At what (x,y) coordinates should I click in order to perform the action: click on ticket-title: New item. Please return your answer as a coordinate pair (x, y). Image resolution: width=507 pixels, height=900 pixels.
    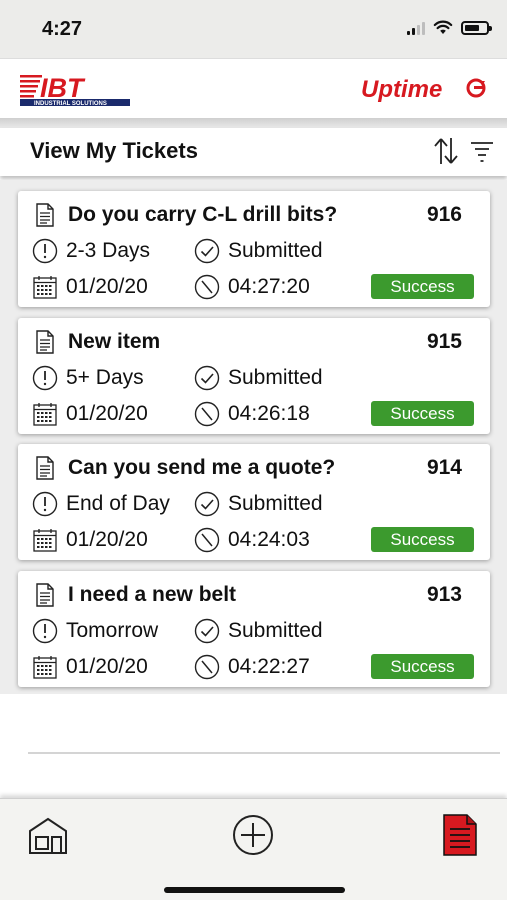
    Looking at the image, I should click on (114, 341).